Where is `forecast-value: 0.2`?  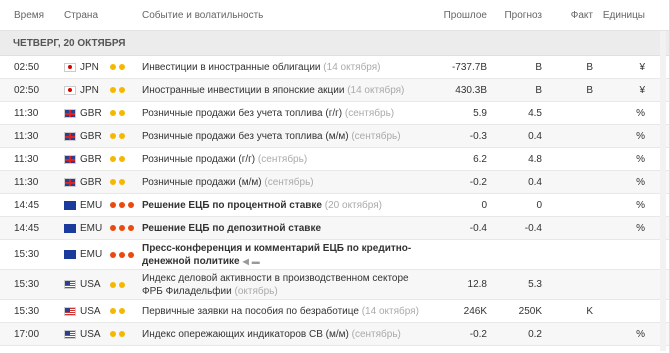 forecast-value: 0.2 is located at coordinates (535, 334).